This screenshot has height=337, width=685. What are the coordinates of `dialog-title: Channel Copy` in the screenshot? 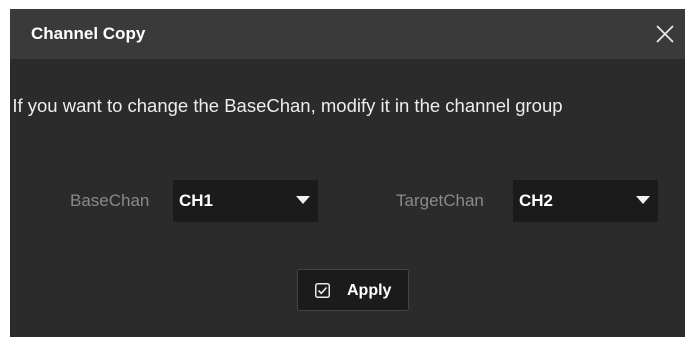 It's located at (88, 33).